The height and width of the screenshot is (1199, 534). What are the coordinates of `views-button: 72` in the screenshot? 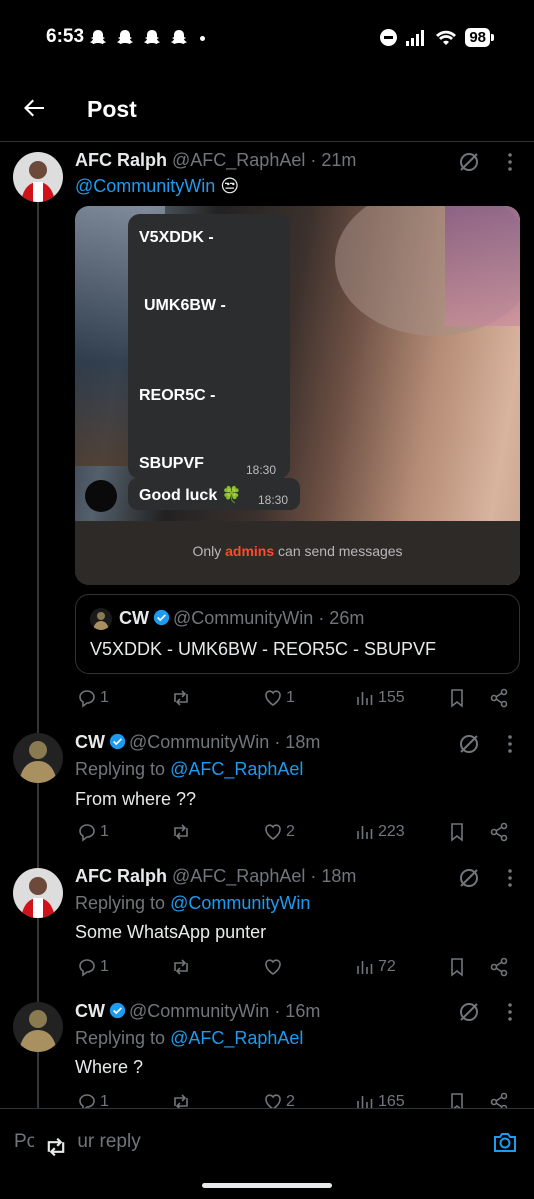 It's located at (375, 967).